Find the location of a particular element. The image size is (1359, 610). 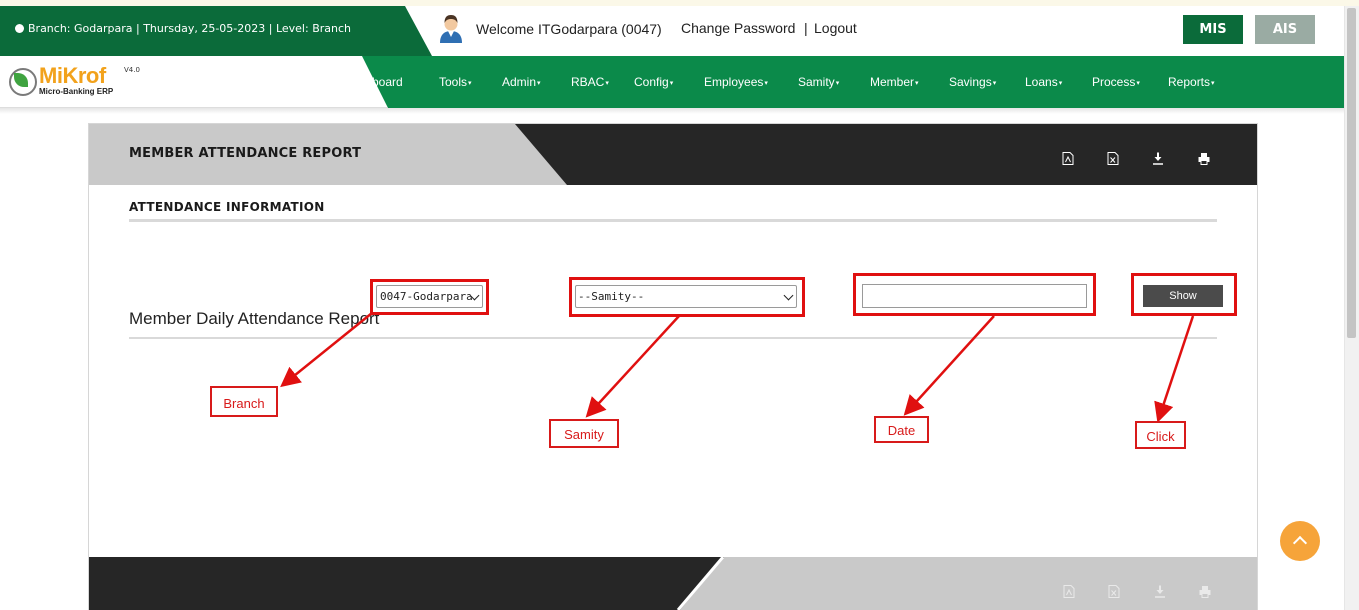

logo-tagline: Micro-Banking ERP is located at coordinates (76, 91).